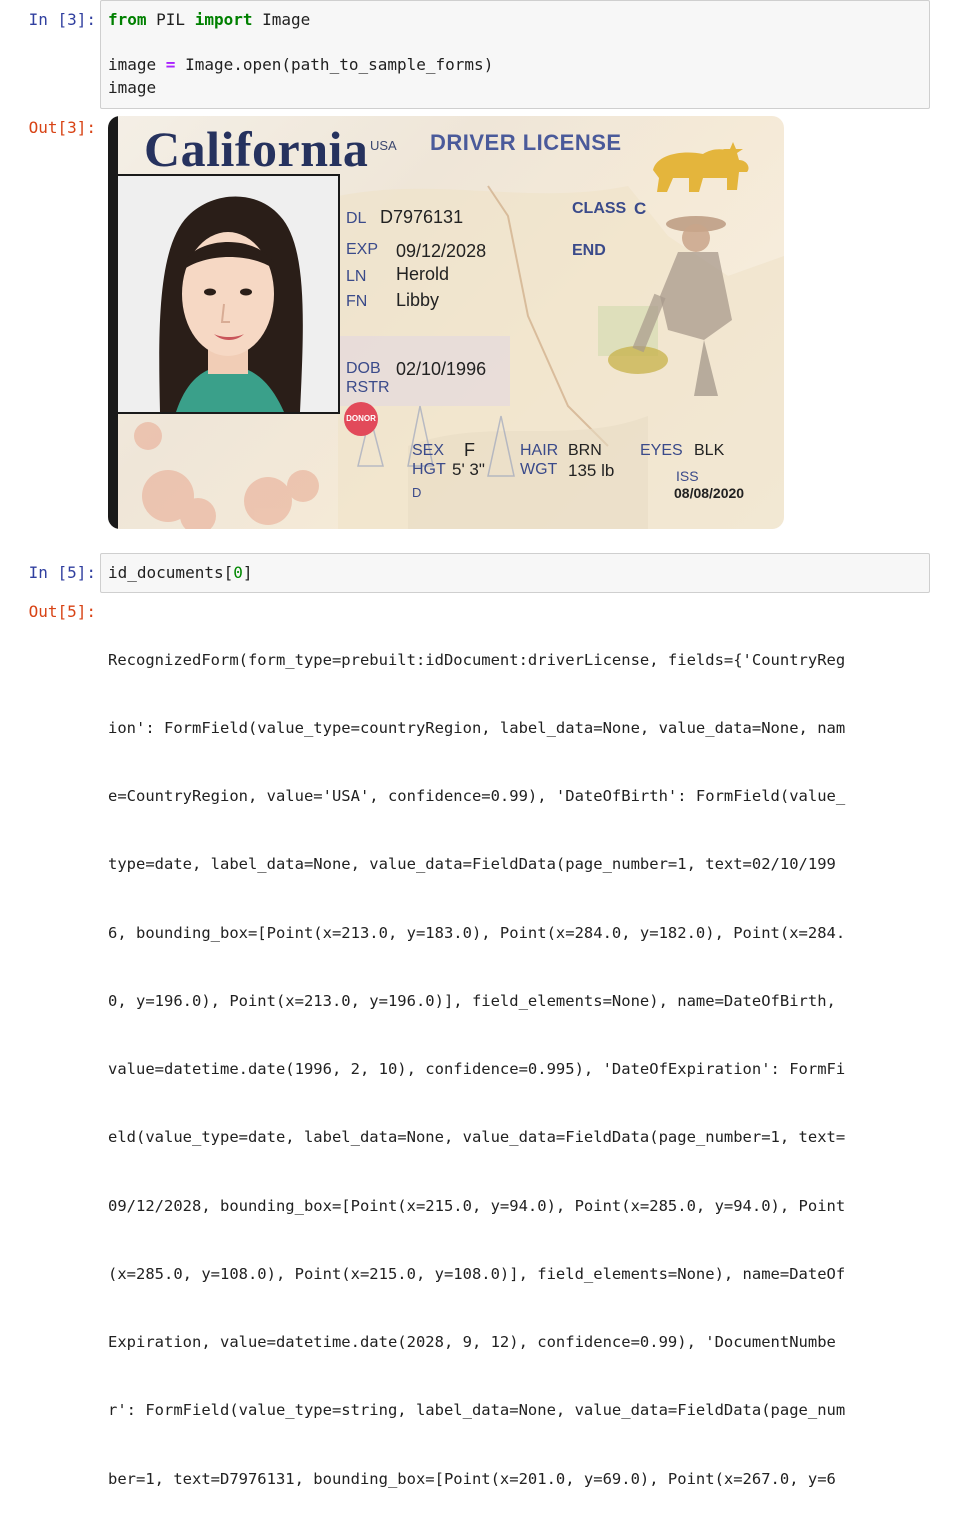  Describe the element at coordinates (334, 65) in the screenshot. I see `code-text: Image.open(path_to_sample_forms)` at that location.